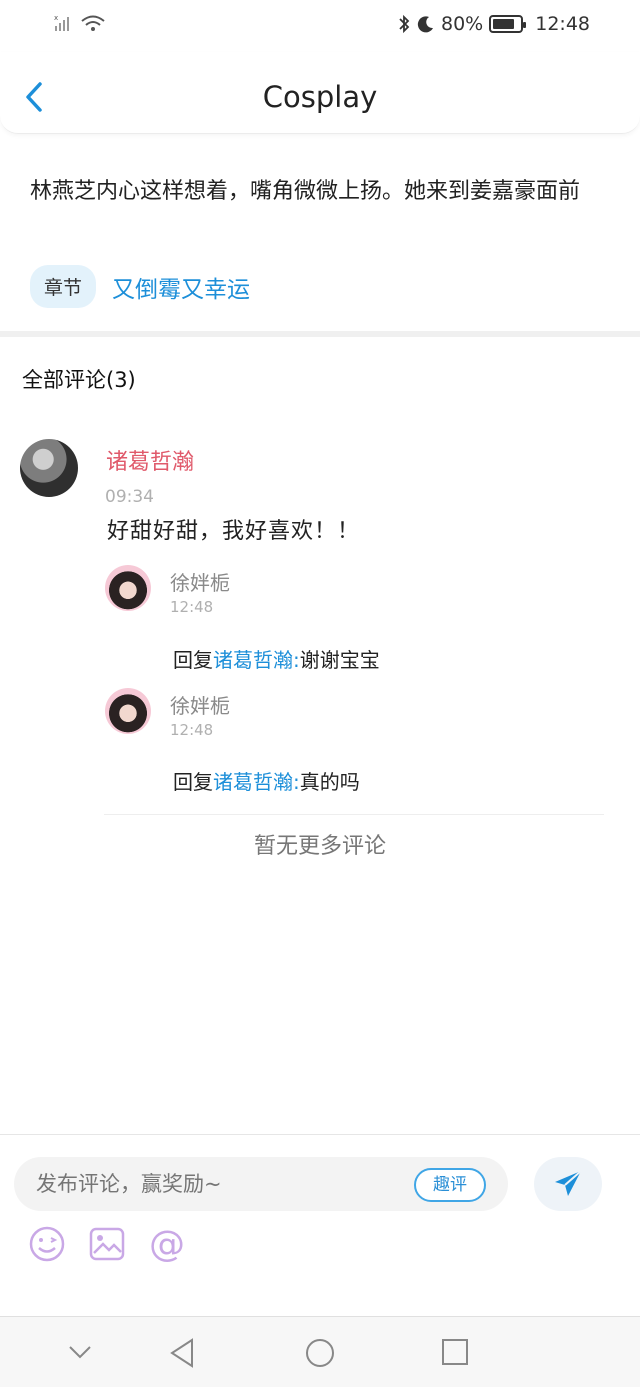 The width and height of the screenshot is (640, 1387). Describe the element at coordinates (329, 782) in the screenshot. I see `reply-body: 真的吗` at that location.